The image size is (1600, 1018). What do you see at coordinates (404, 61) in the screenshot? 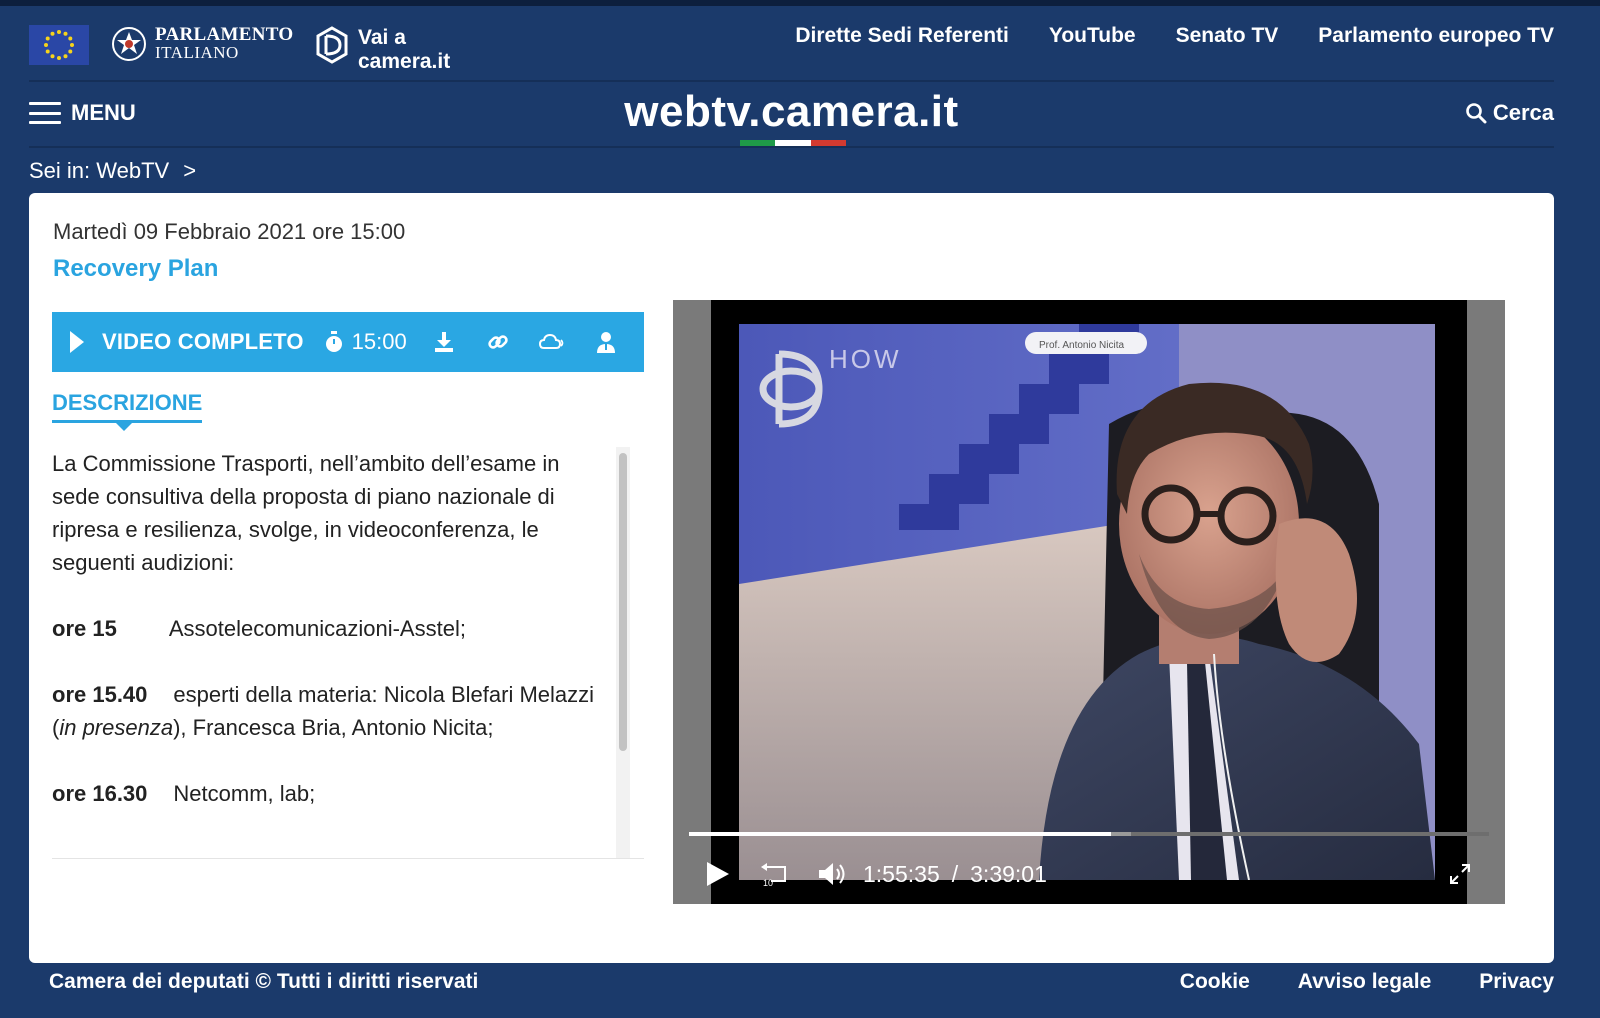
I see `camera-line2: camera.it` at bounding box center [404, 61].